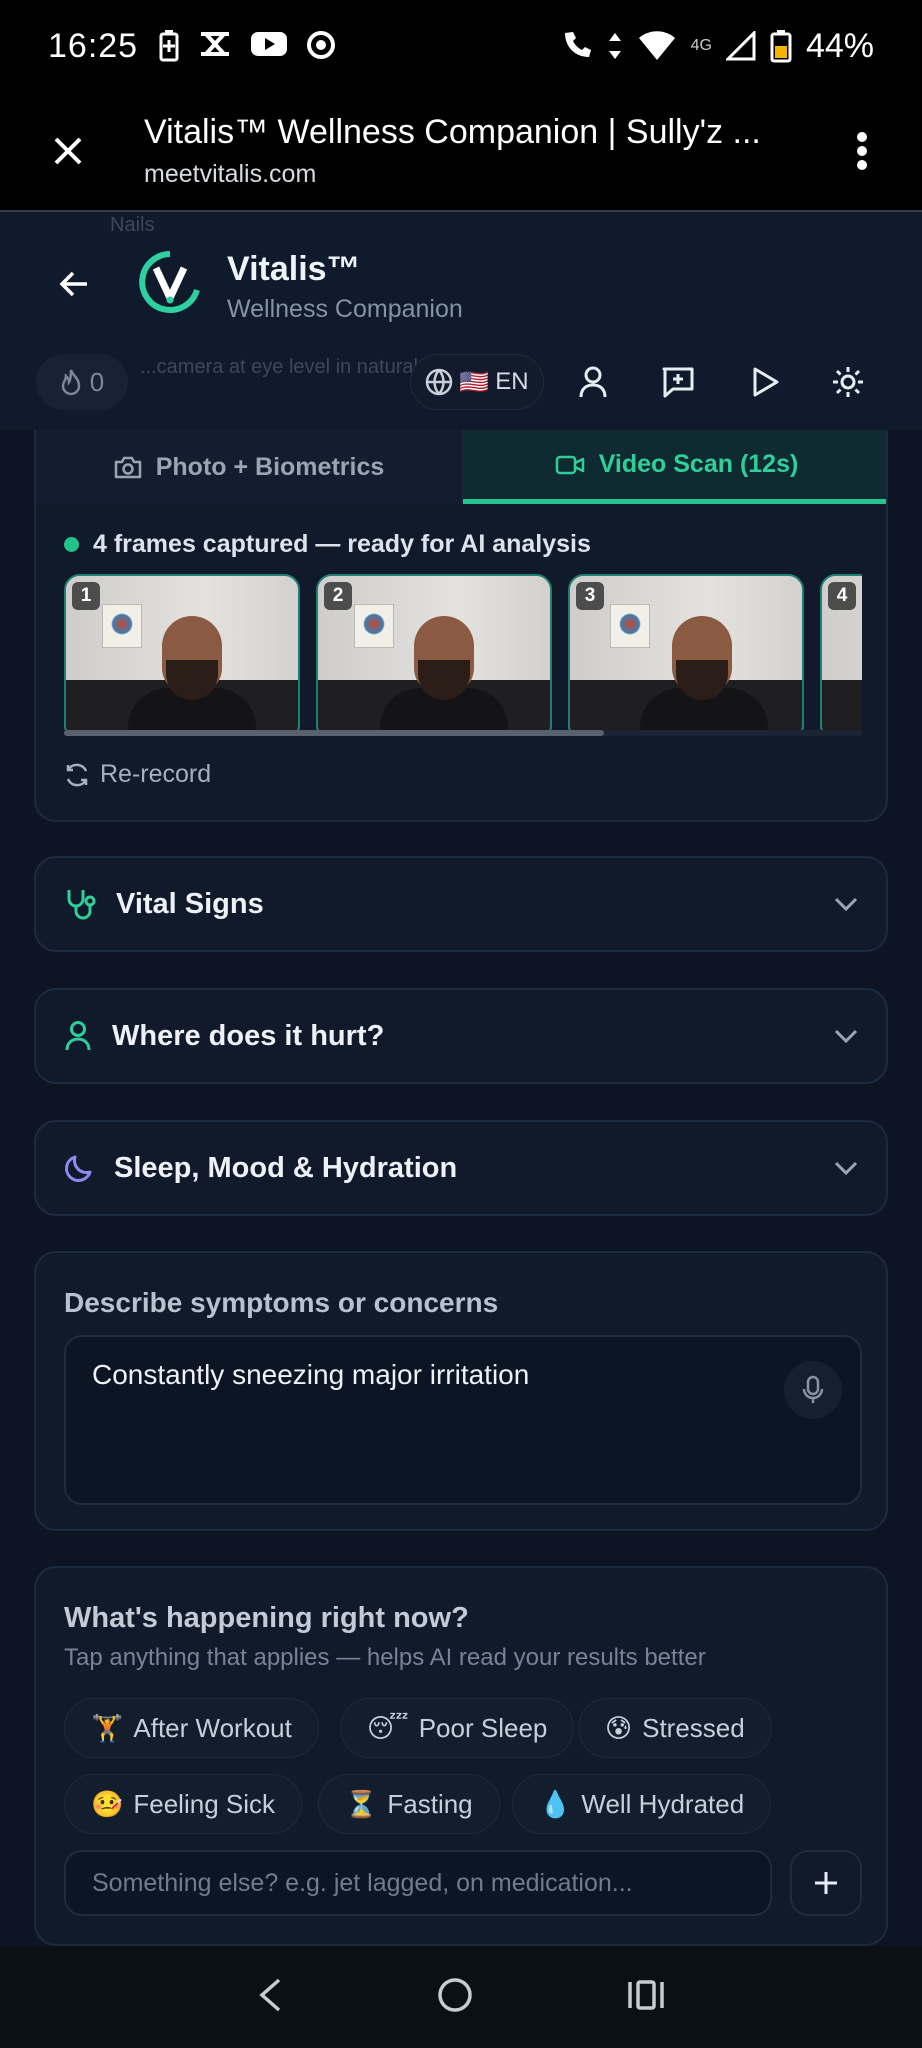 The height and width of the screenshot is (2048, 922). What do you see at coordinates (77, 774) in the screenshot?
I see `refresh-icon` at bounding box center [77, 774].